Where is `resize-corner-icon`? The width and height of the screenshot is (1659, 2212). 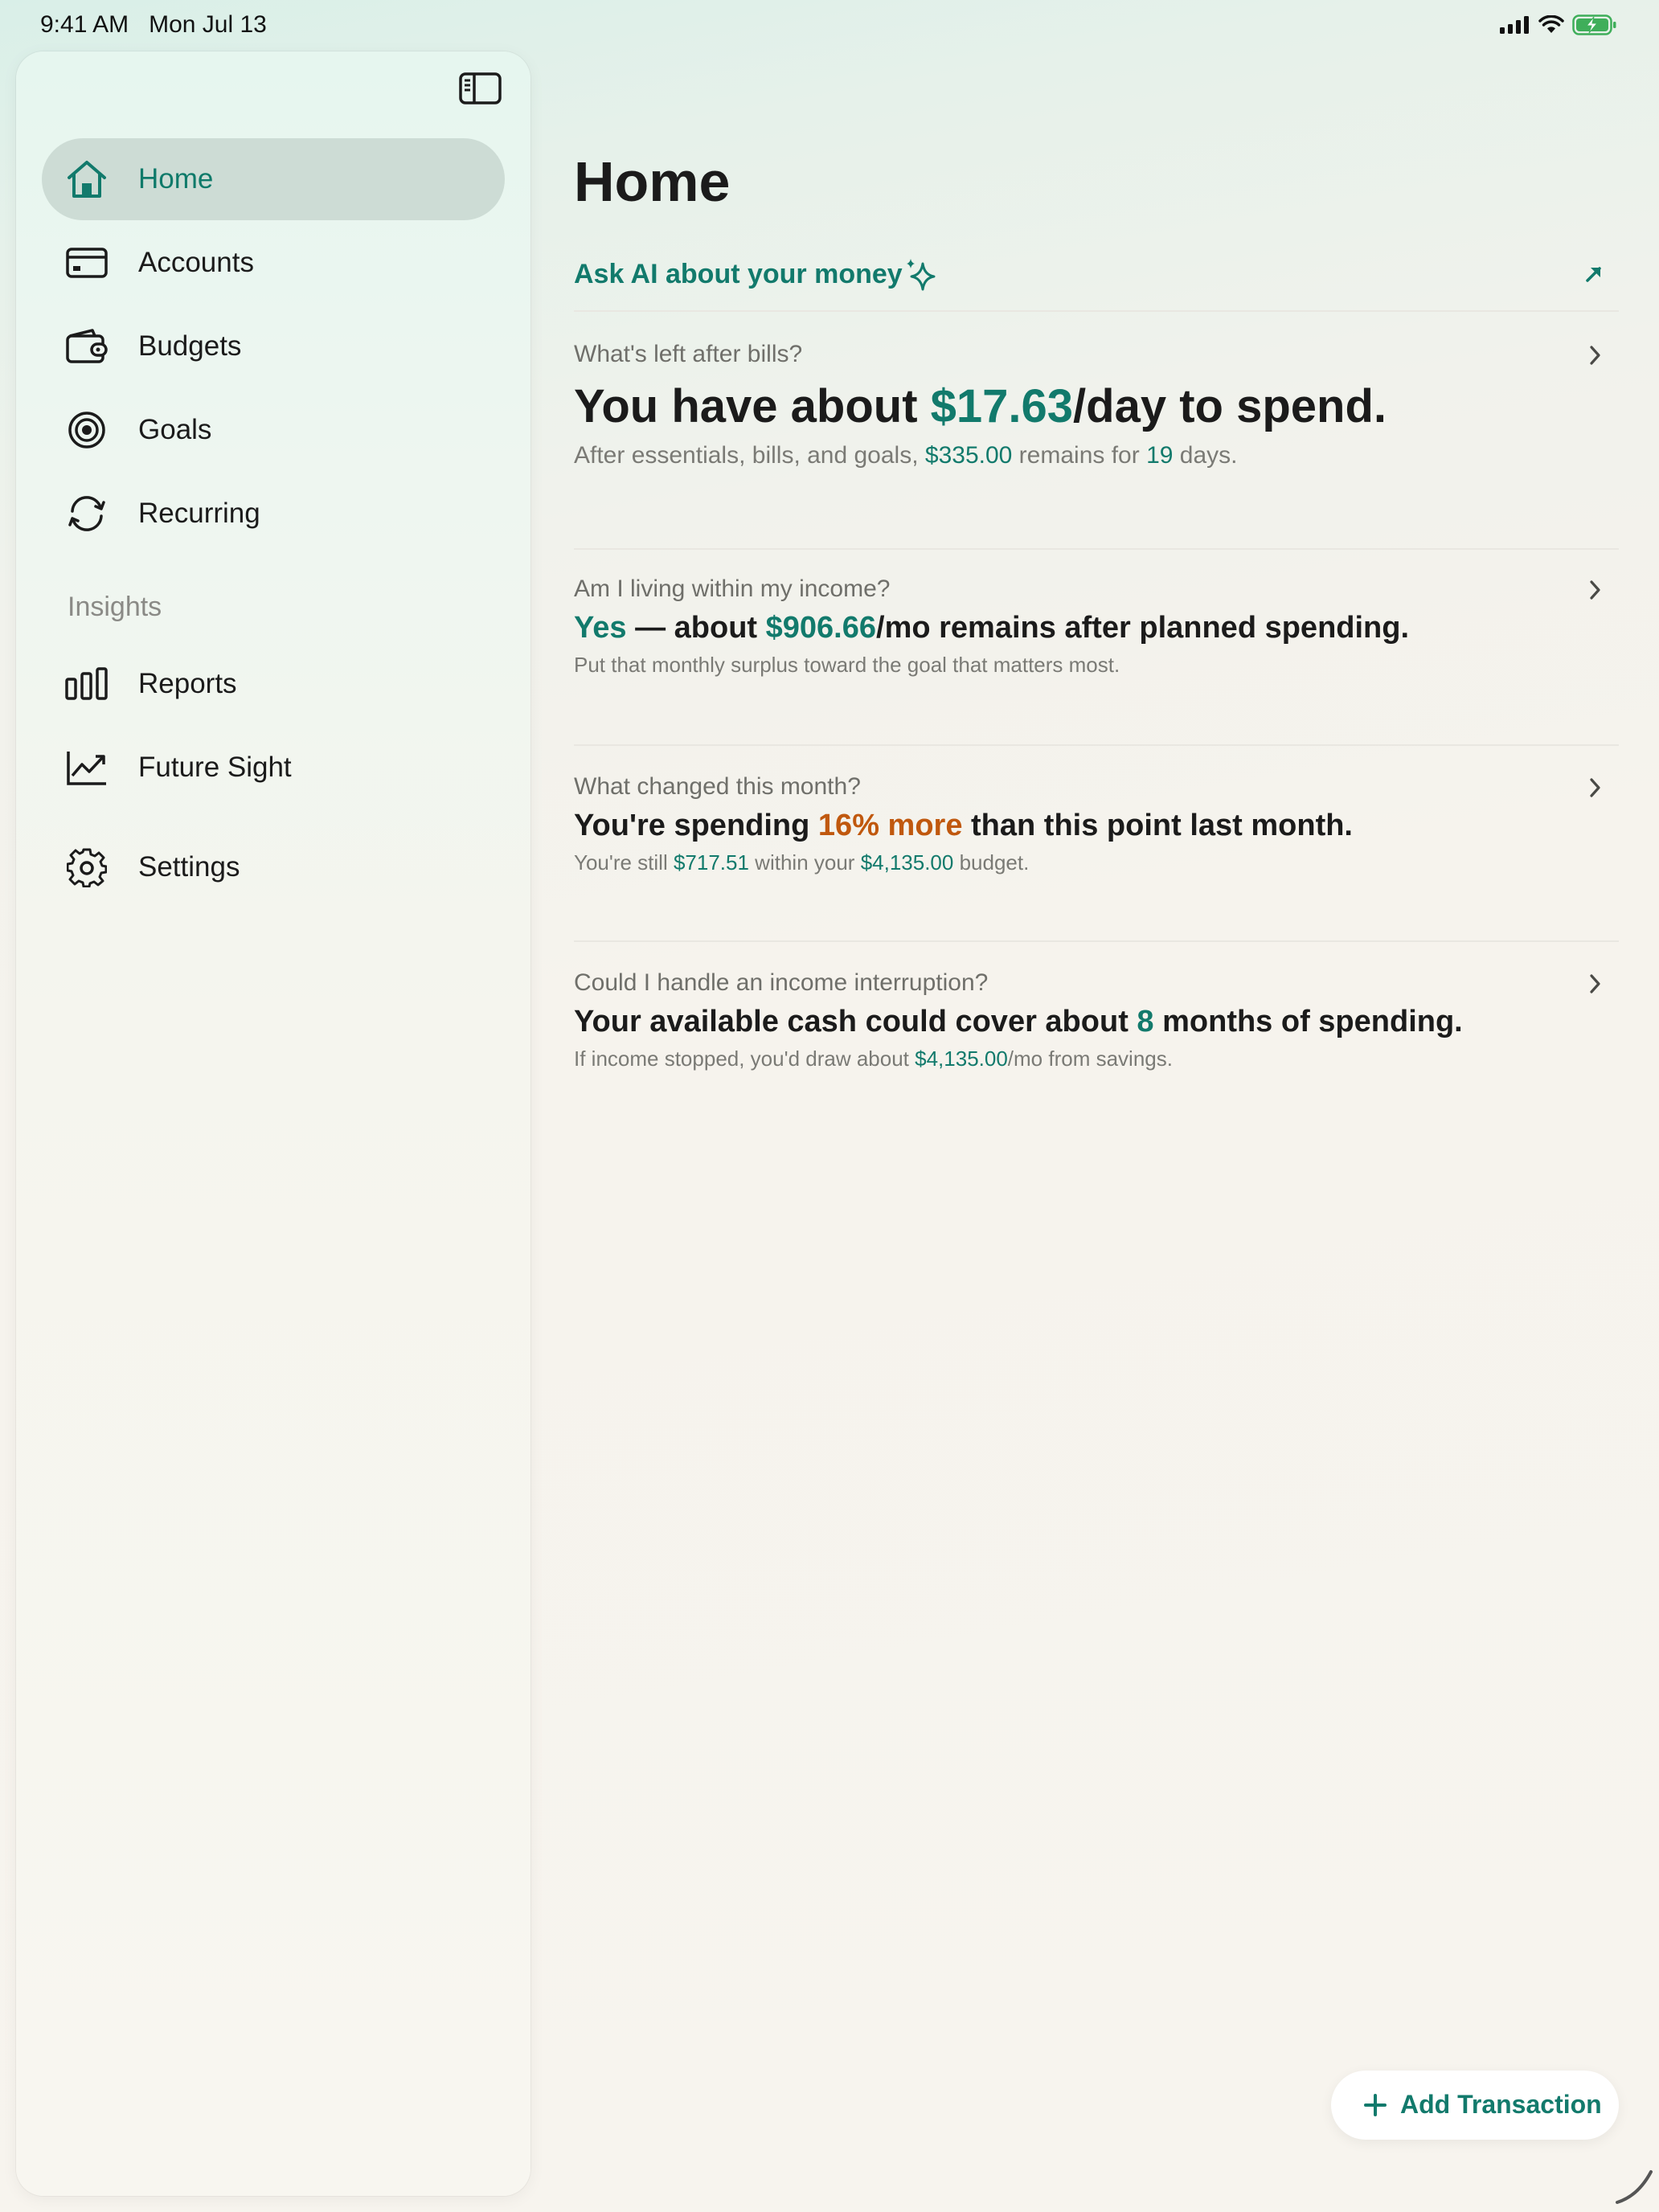
resize-corner-icon is located at coordinates (1634, 2187).